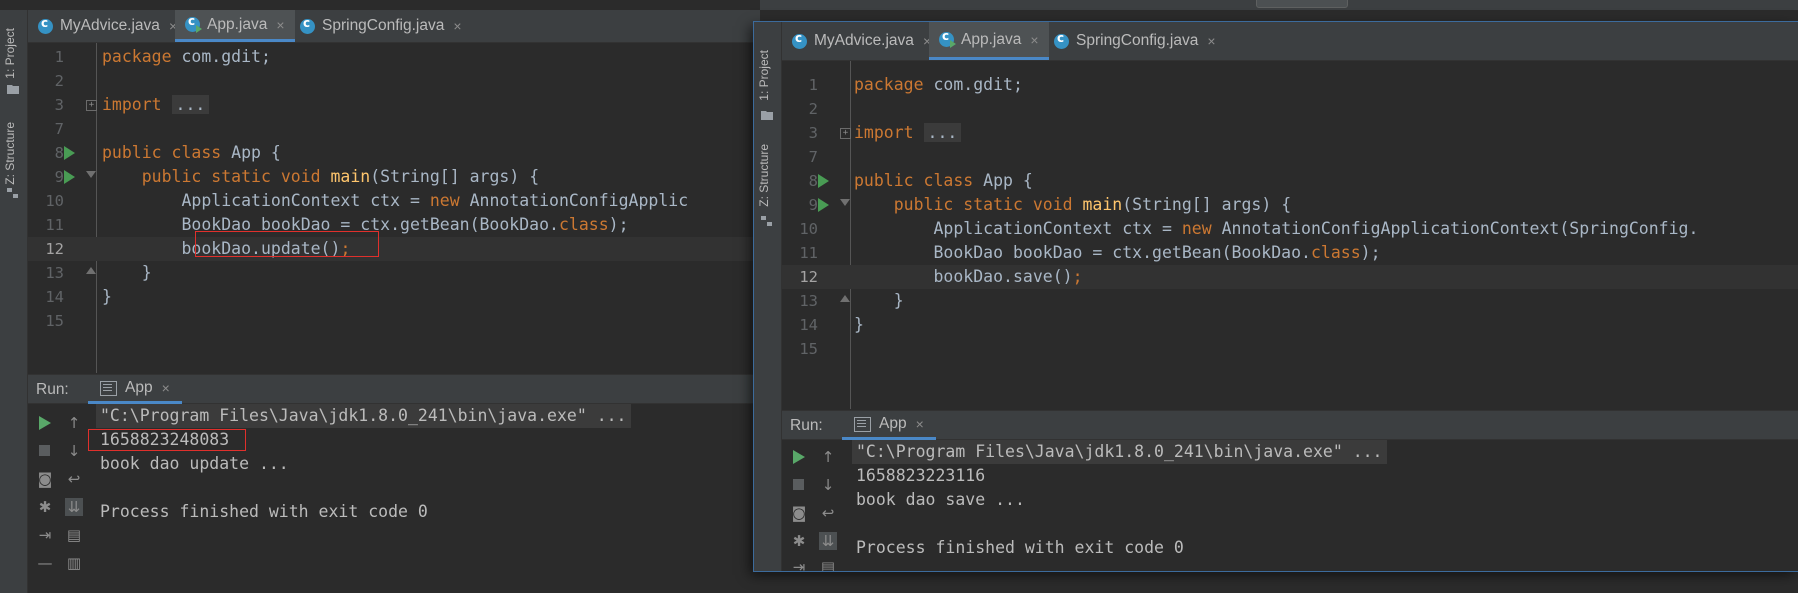 This screenshot has height=593, width=1798. Describe the element at coordinates (58, 498) in the screenshot. I see `run-toolbar: ↑ ↓ ◙ ↩ ✱ ⇊ ⇥ ▤ — ▥` at that location.